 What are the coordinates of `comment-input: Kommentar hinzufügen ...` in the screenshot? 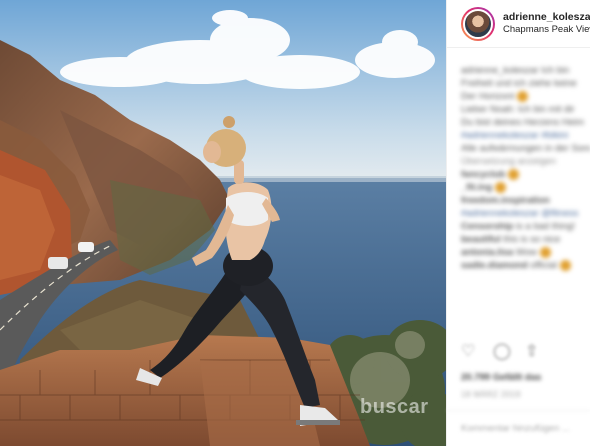 It's located at (518, 428).